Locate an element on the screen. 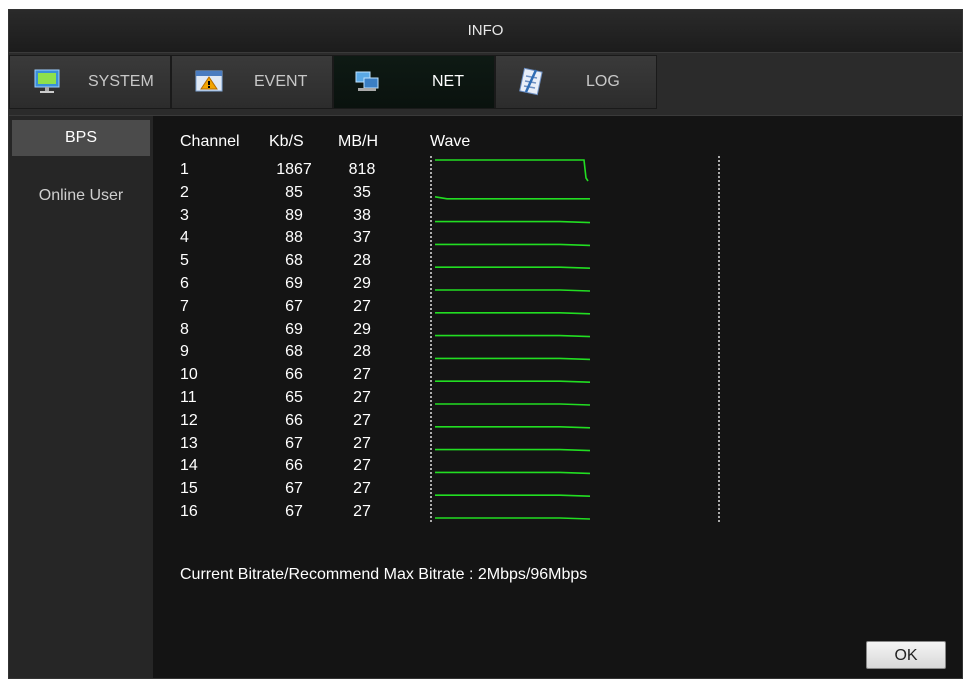 The height and width of the screenshot is (681, 964). kbs-cell: 65 is located at coordinates (294, 397).